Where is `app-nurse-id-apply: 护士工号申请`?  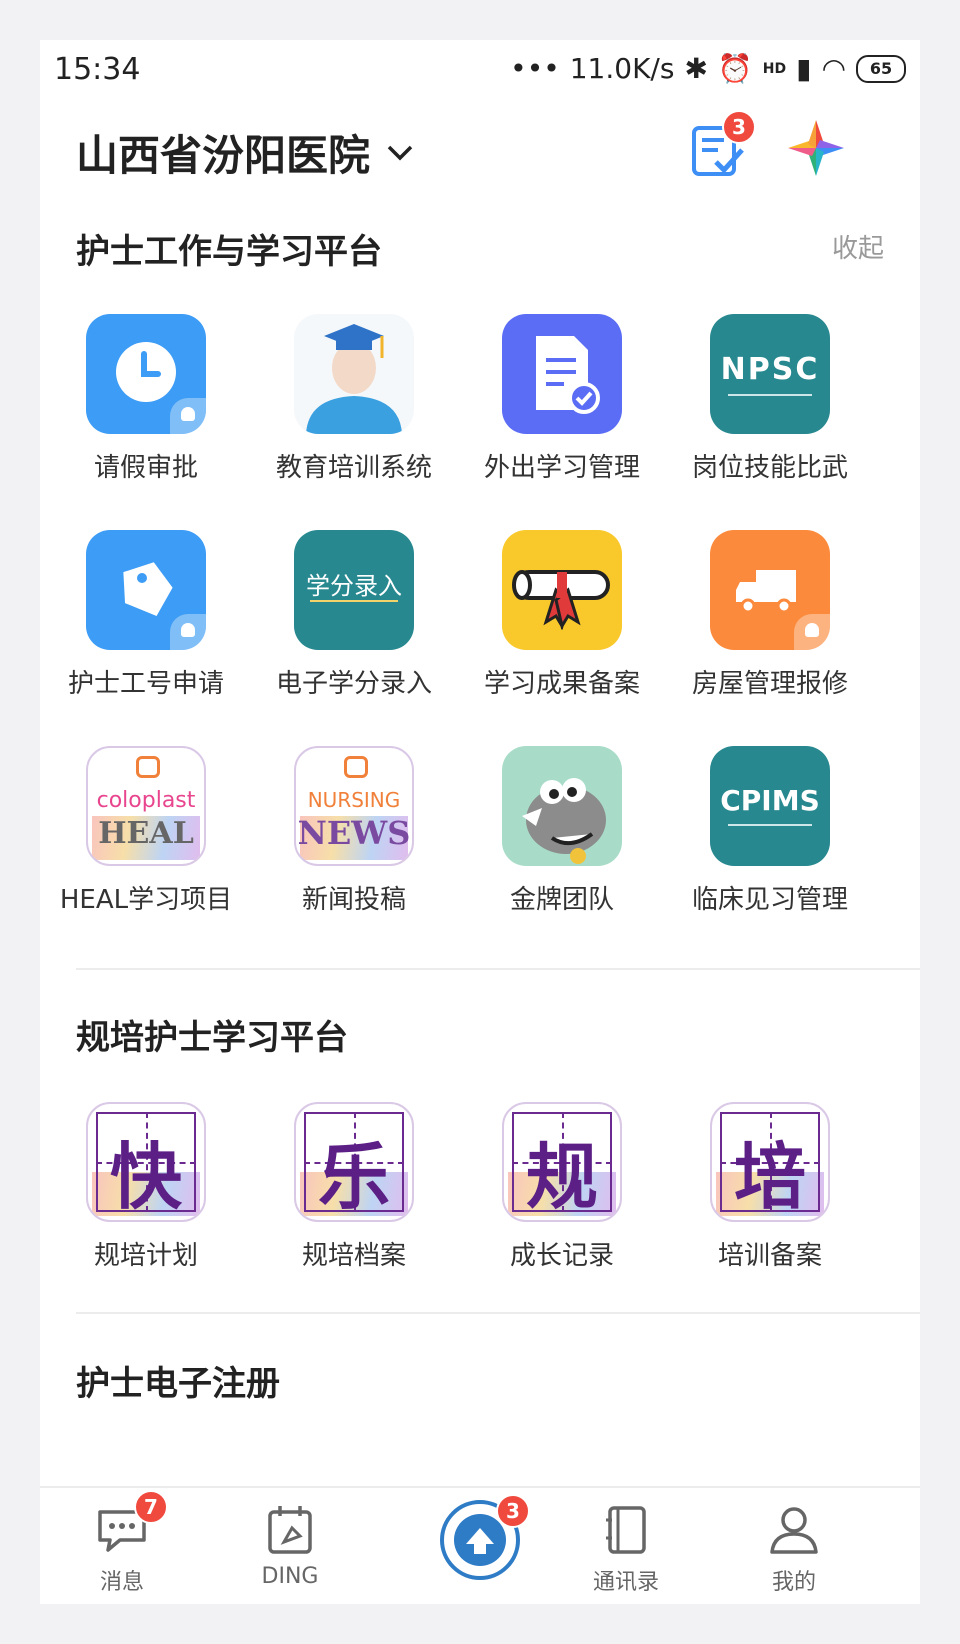 app-nurse-id-apply: 护士工号申请 is located at coordinates (146, 616).